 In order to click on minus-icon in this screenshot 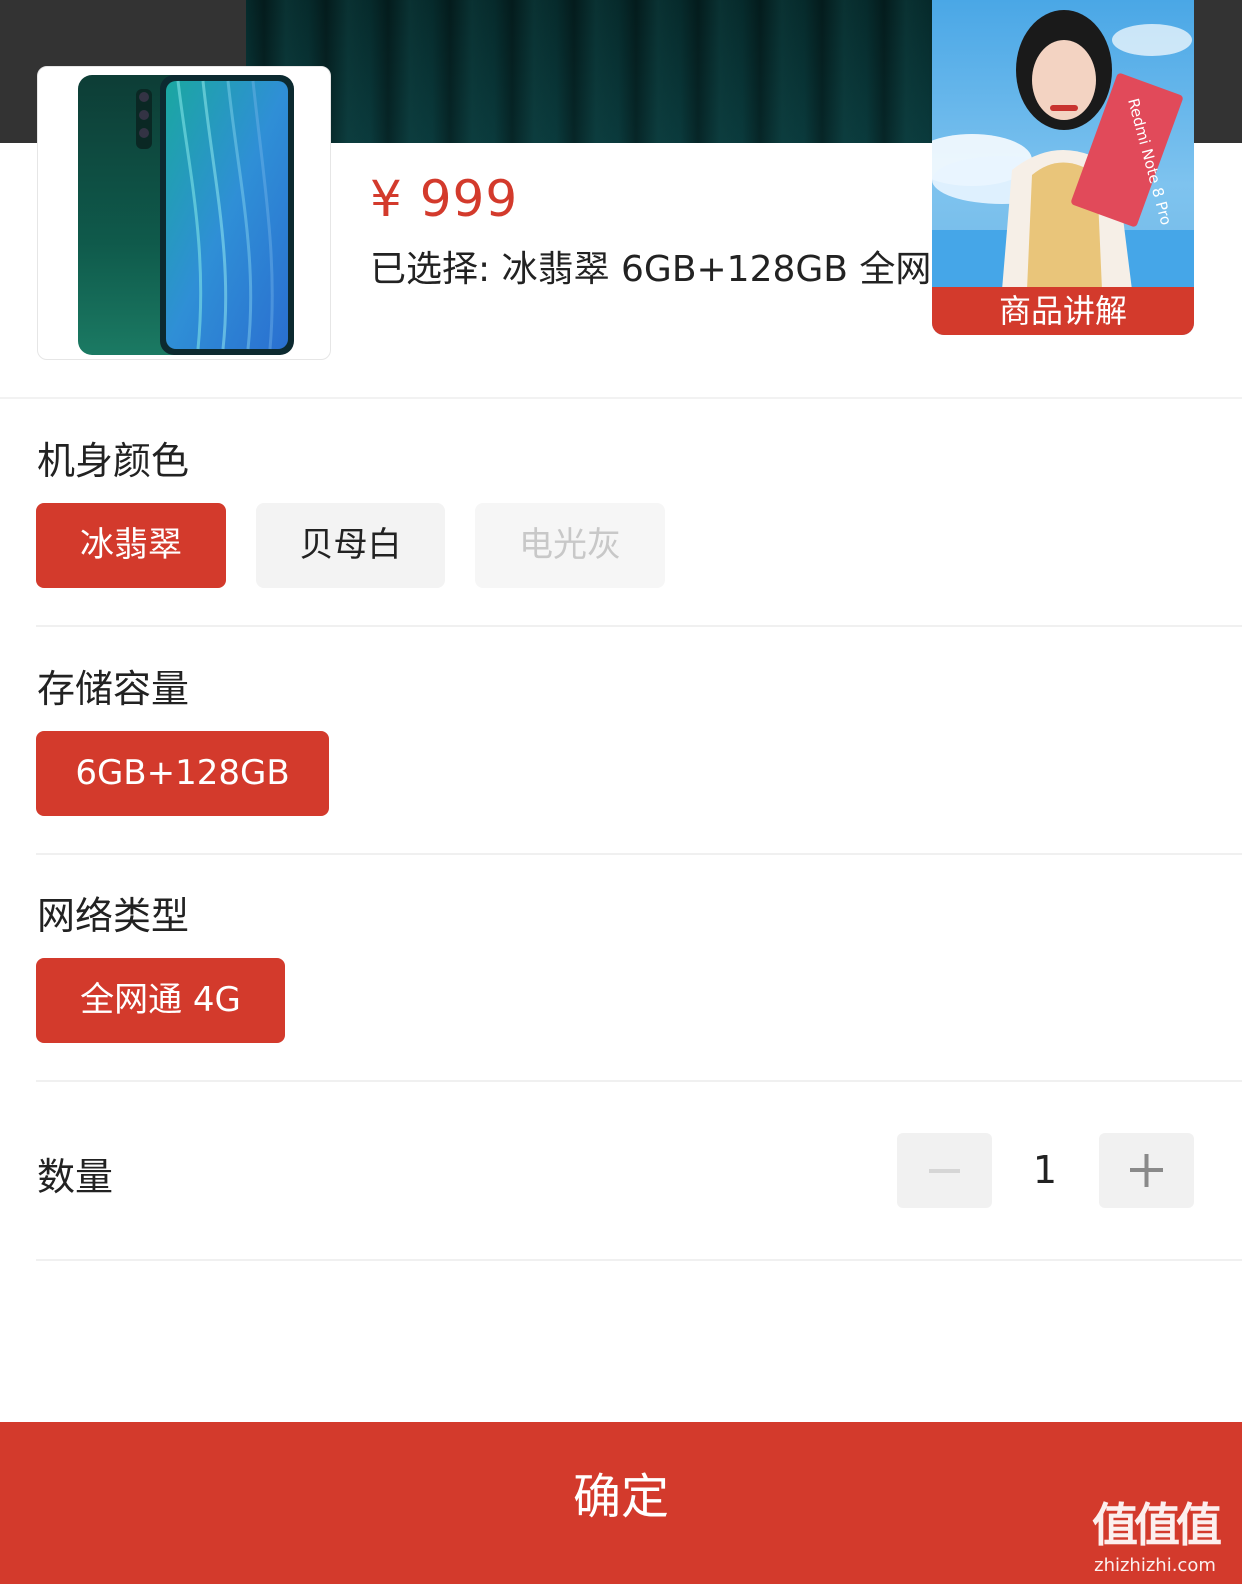, I will do `click(944, 1171)`.